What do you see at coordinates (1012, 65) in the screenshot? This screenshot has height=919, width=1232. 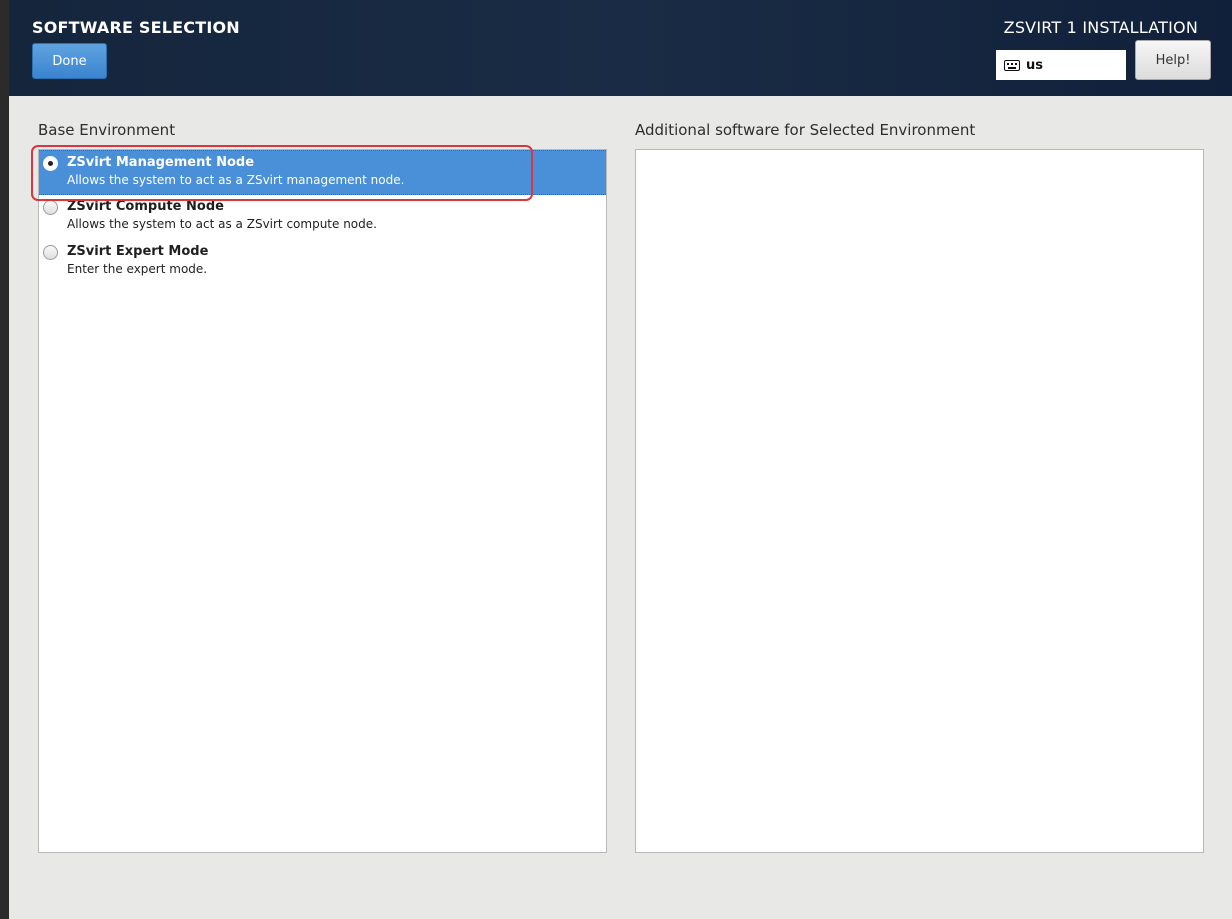 I see `keyboard-icon` at bounding box center [1012, 65].